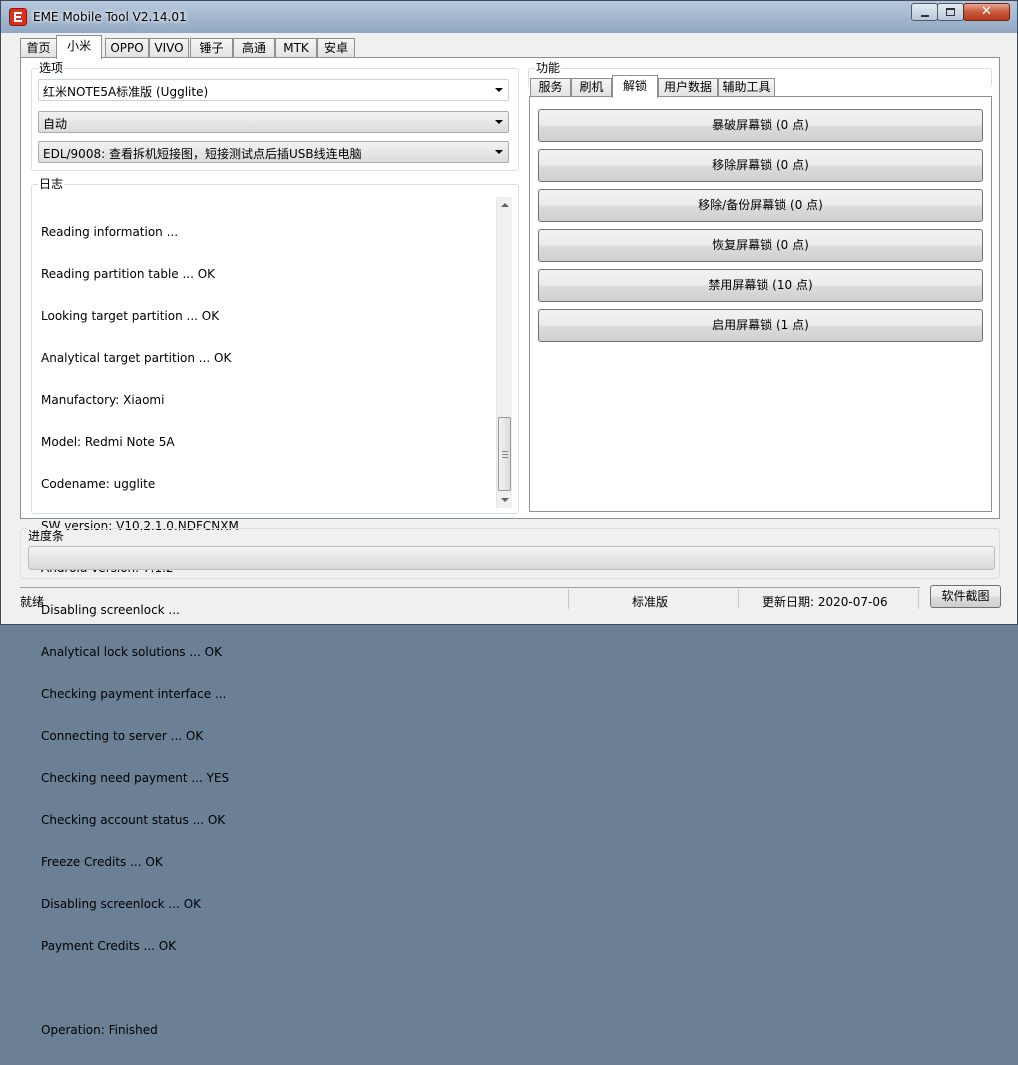  What do you see at coordinates (98, 484) in the screenshot?
I see `log-line: Codename: ugglite` at bounding box center [98, 484].